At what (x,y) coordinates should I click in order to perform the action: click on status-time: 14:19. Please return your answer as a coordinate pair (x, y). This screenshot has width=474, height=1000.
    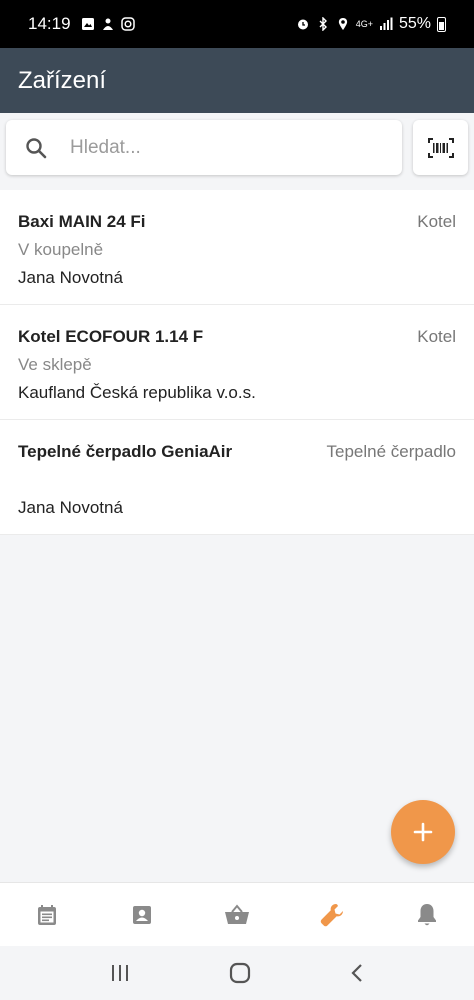
    Looking at the image, I should click on (49, 23).